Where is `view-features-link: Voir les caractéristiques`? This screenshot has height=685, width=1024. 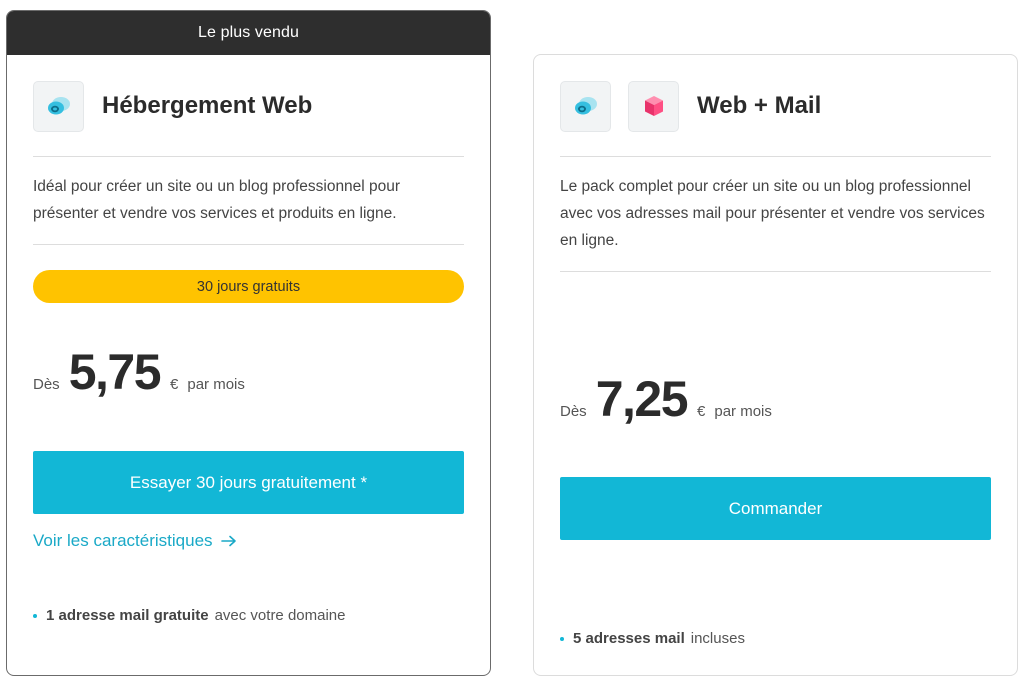 view-features-link: Voir les caractéristiques is located at coordinates (135, 541).